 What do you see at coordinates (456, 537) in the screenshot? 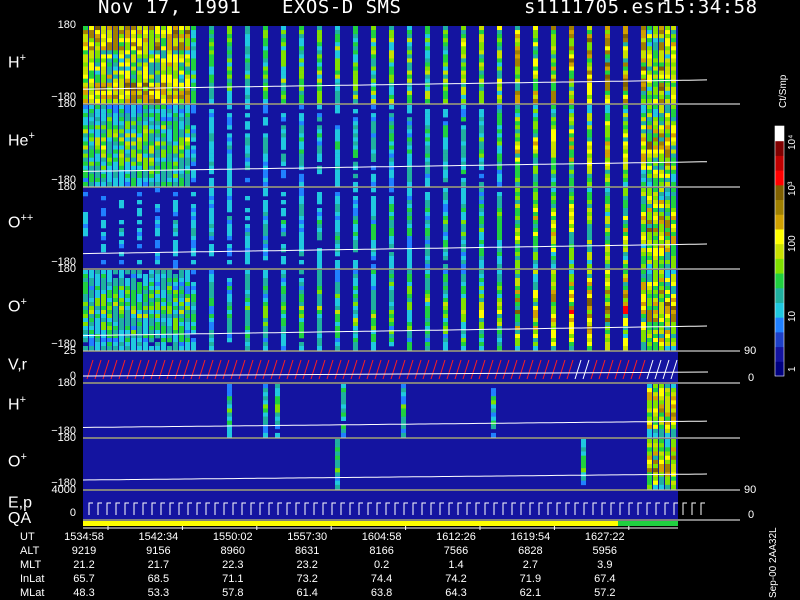
I see `table-cell: 1612:26` at bounding box center [456, 537].